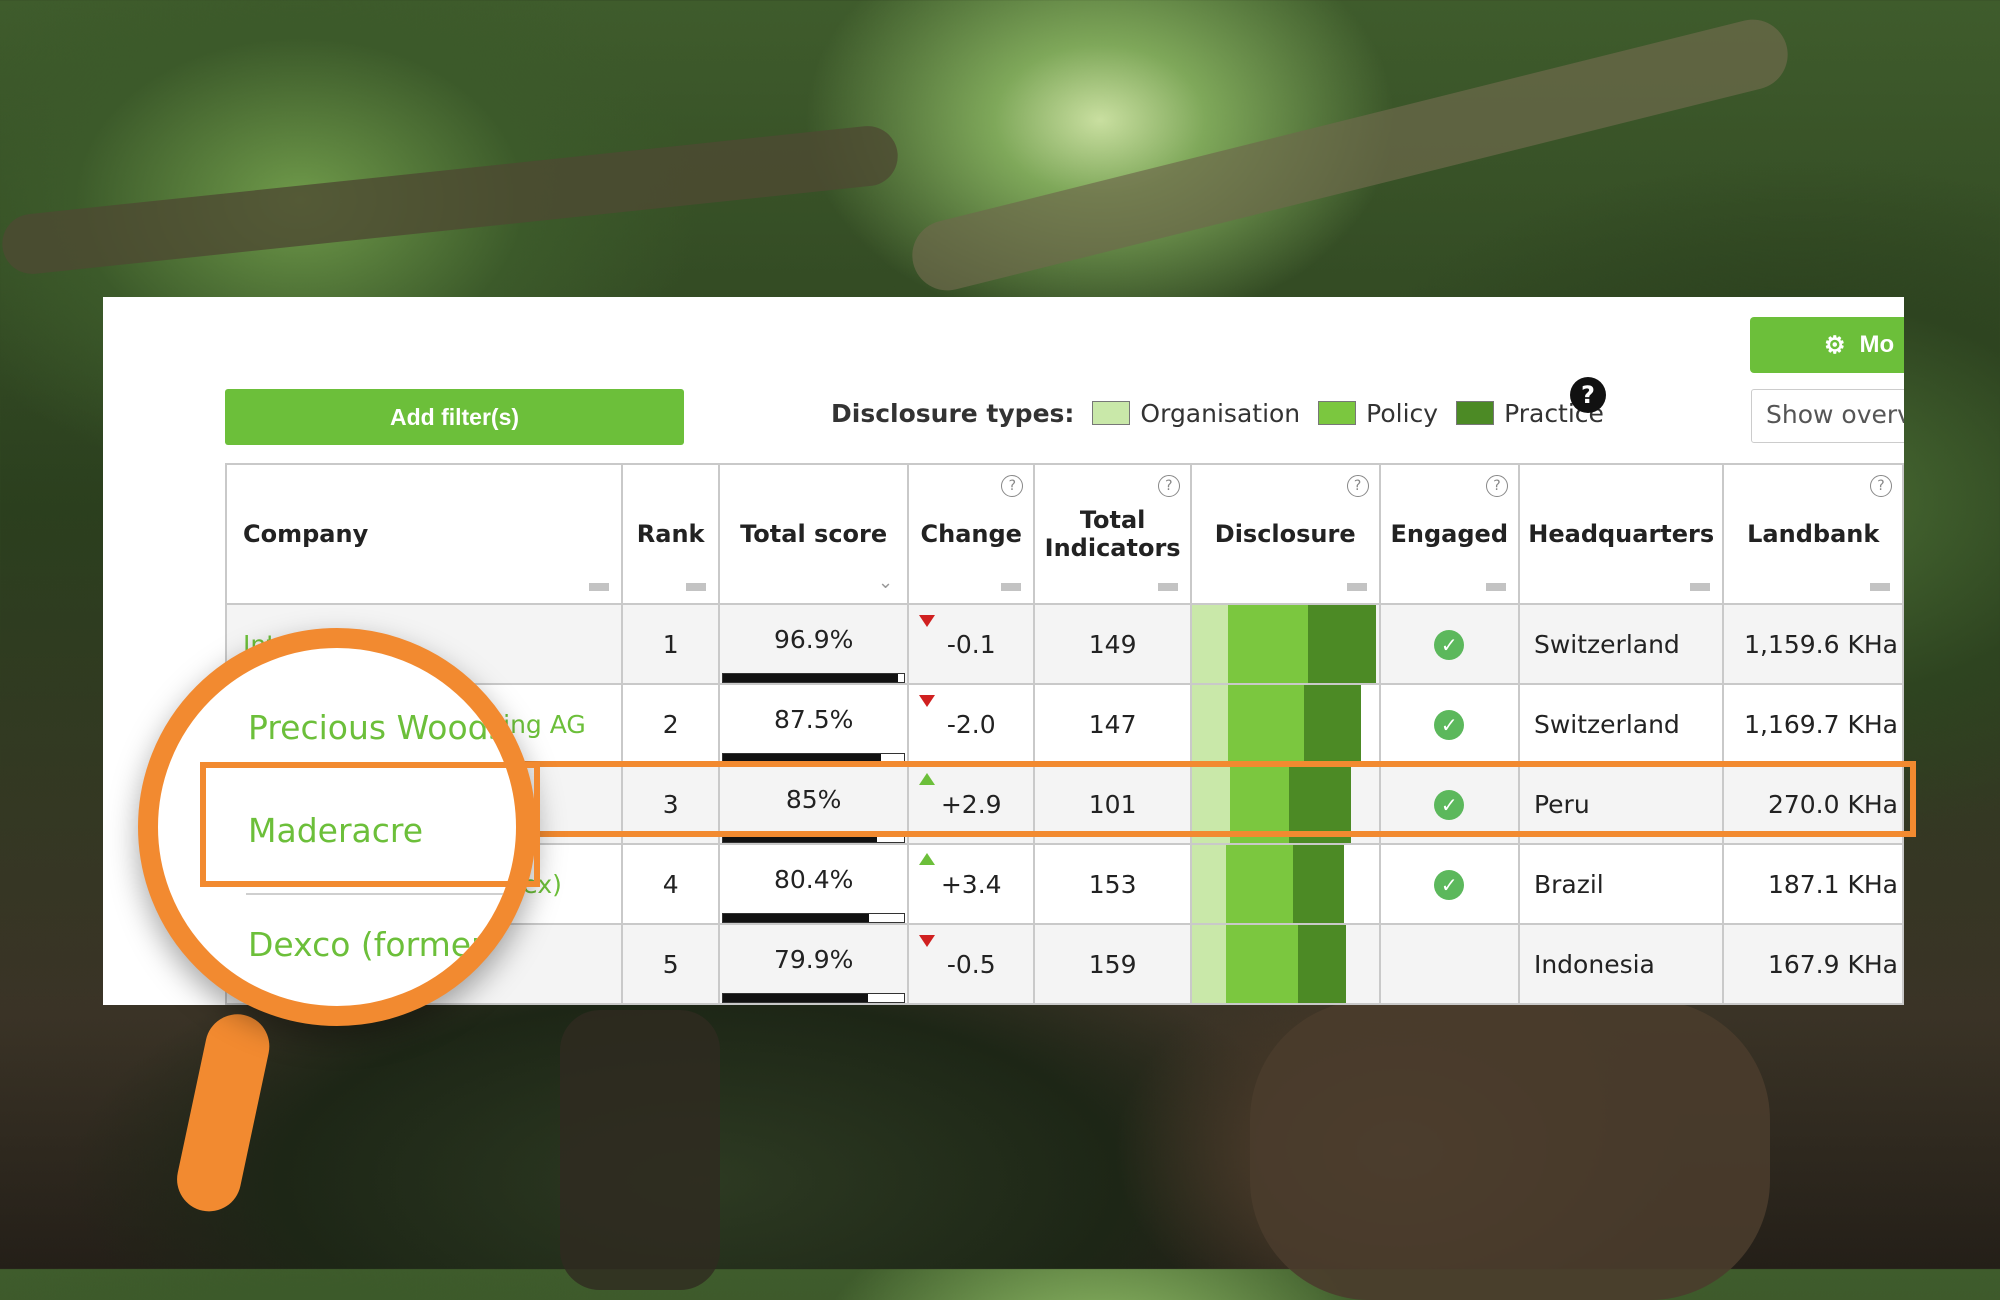 Image resolution: width=2000 pixels, height=1300 pixels. I want to click on column-header-landbank: ? Landbank, so click(1813, 534).